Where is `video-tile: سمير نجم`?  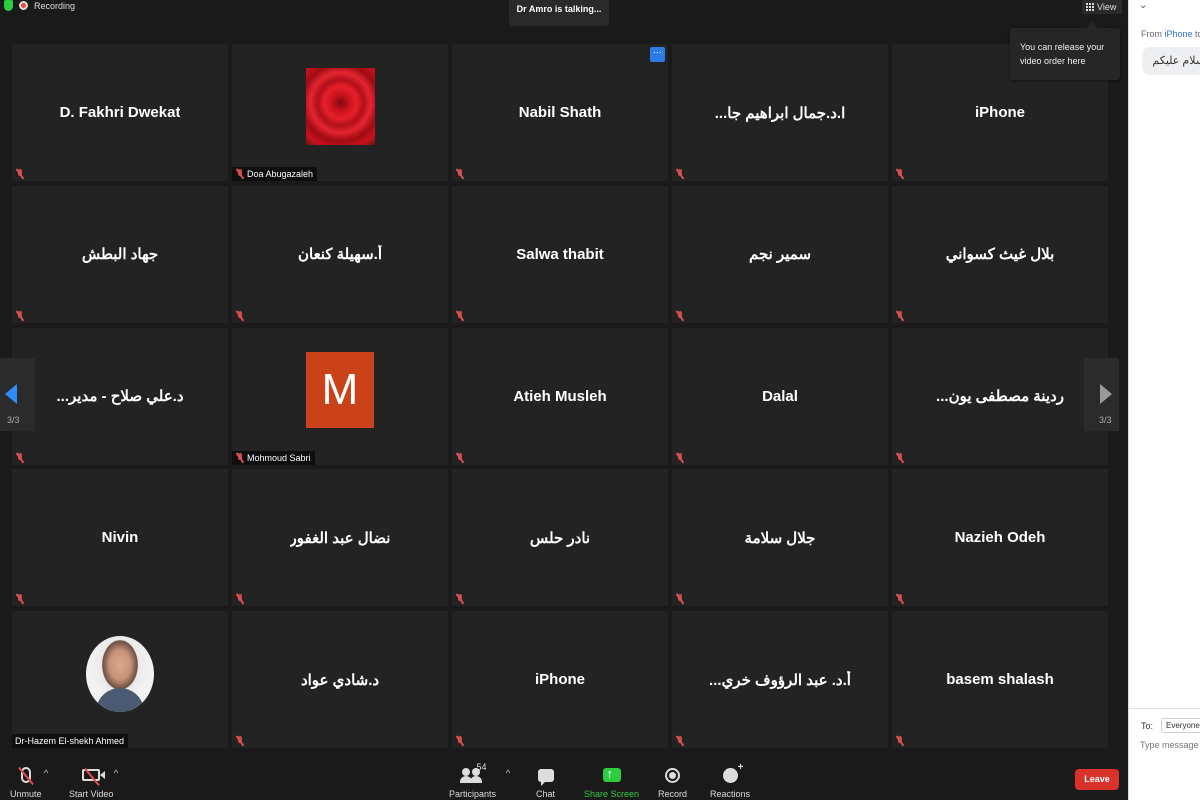 video-tile: سمير نجم is located at coordinates (780, 254).